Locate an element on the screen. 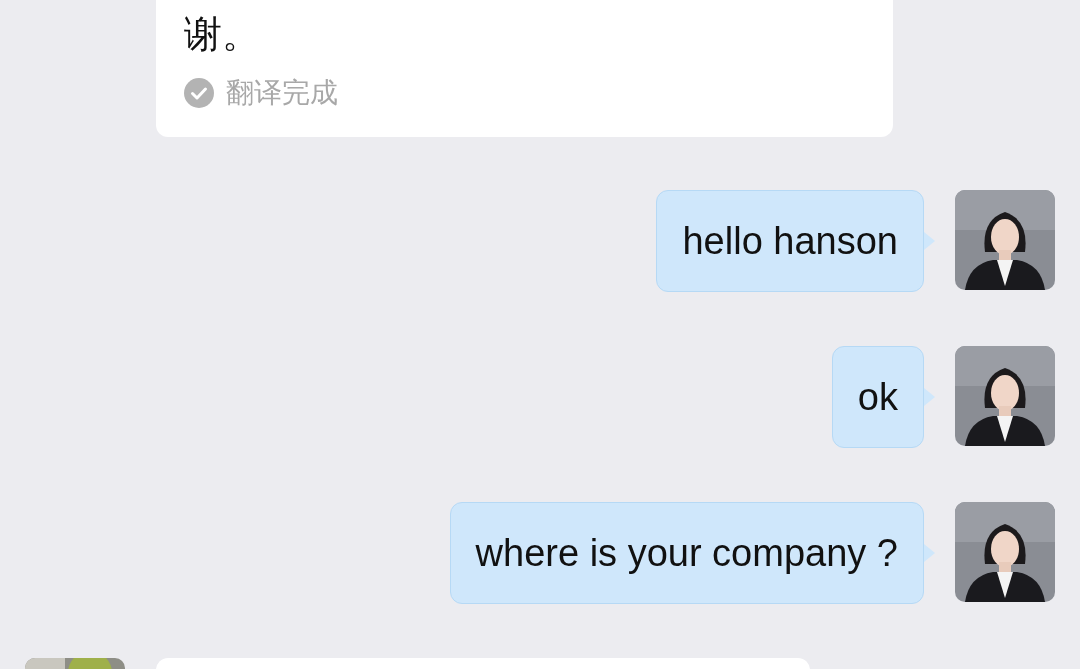  message-bubble: where is your company ? is located at coordinates (692, 553).